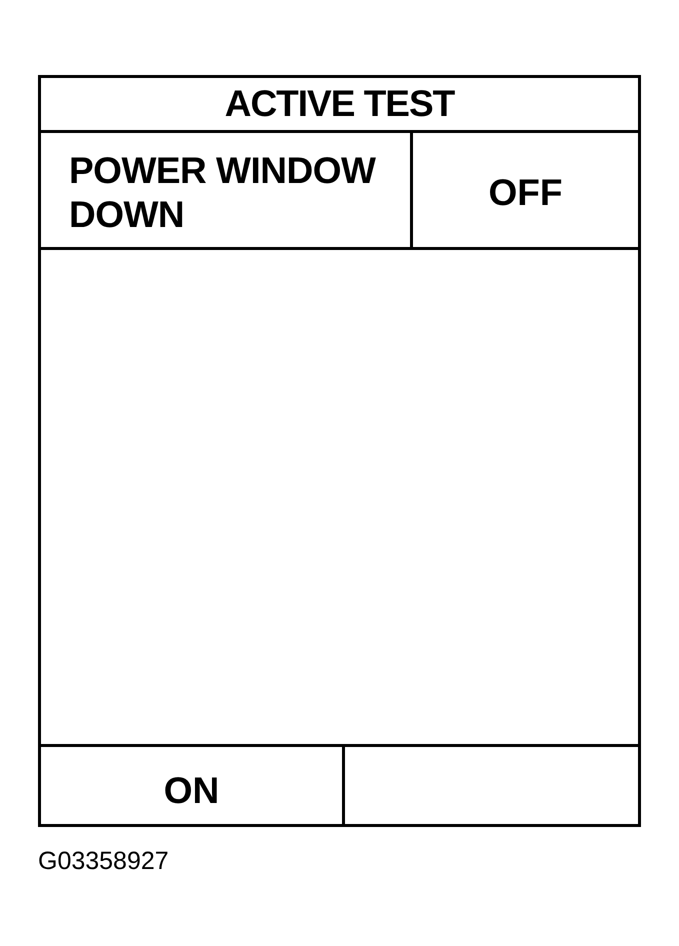 The height and width of the screenshot is (946, 679). Describe the element at coordinates (339, 104) in the screenshot. I see `screen-title: ACTIVE TEST` at that location.